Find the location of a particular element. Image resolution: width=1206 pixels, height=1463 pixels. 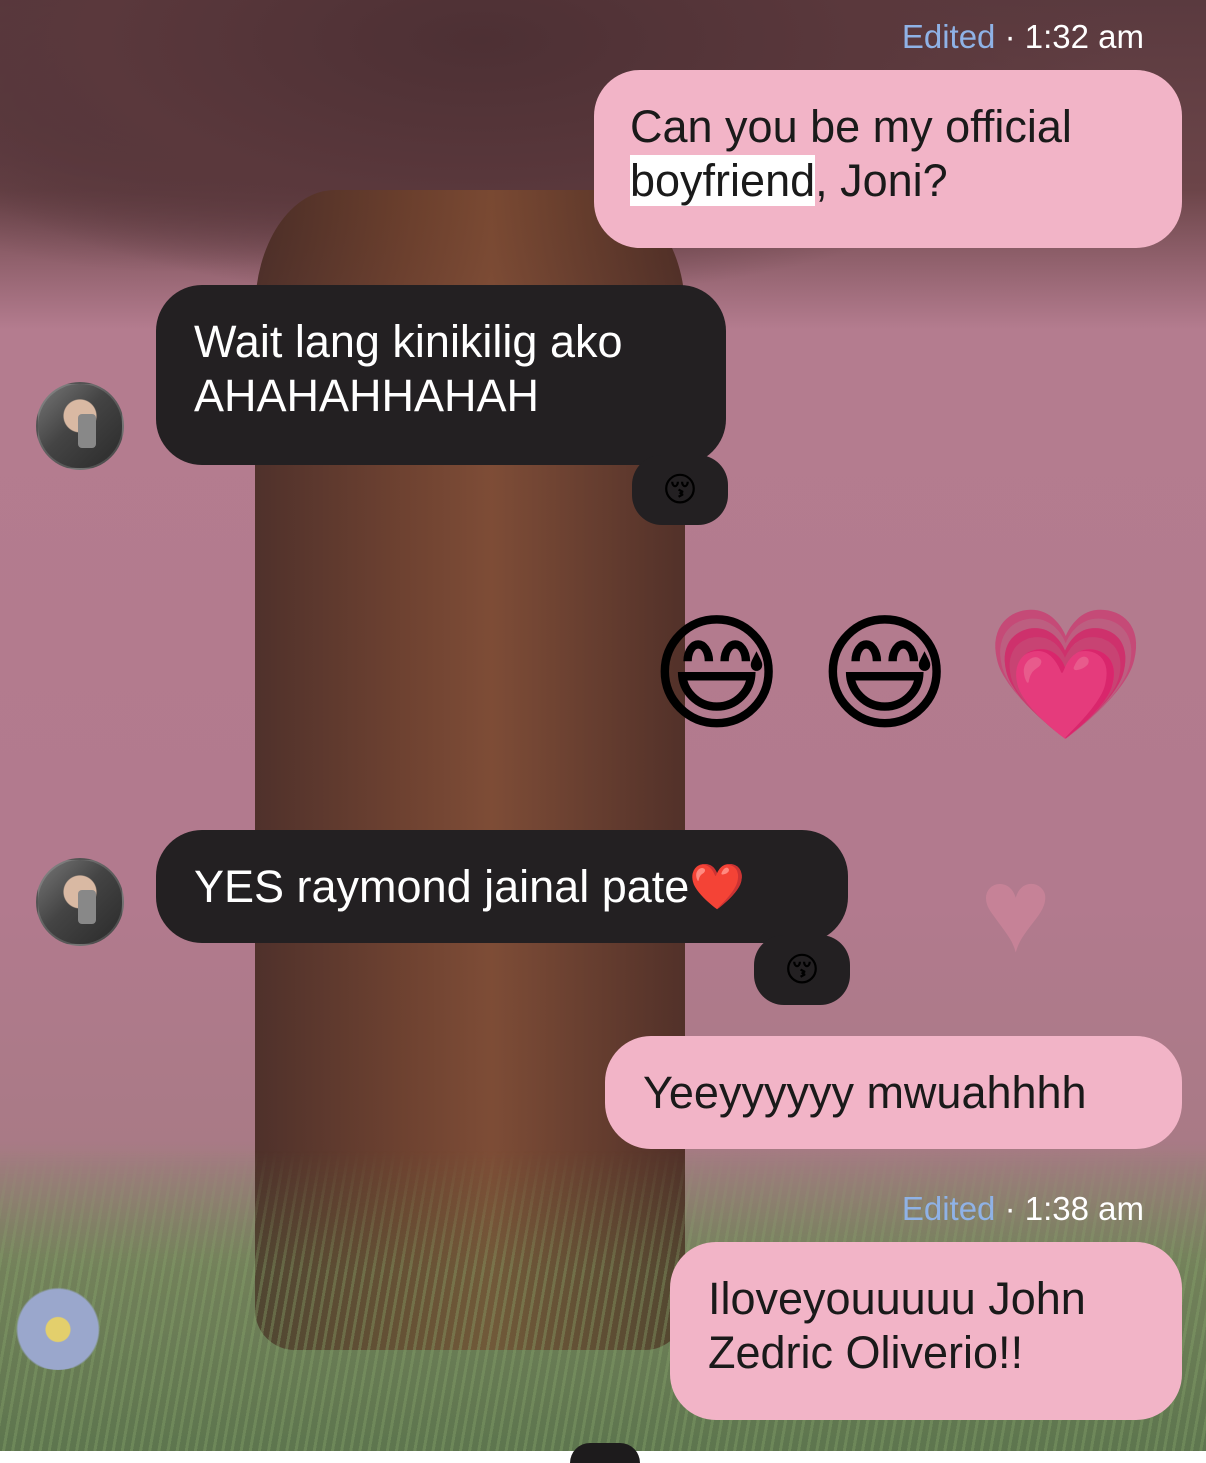

outgoing-message-bubble: Iloveyouuuuu John Zedric Oliverio!! is located at coordinates (926, 1331).